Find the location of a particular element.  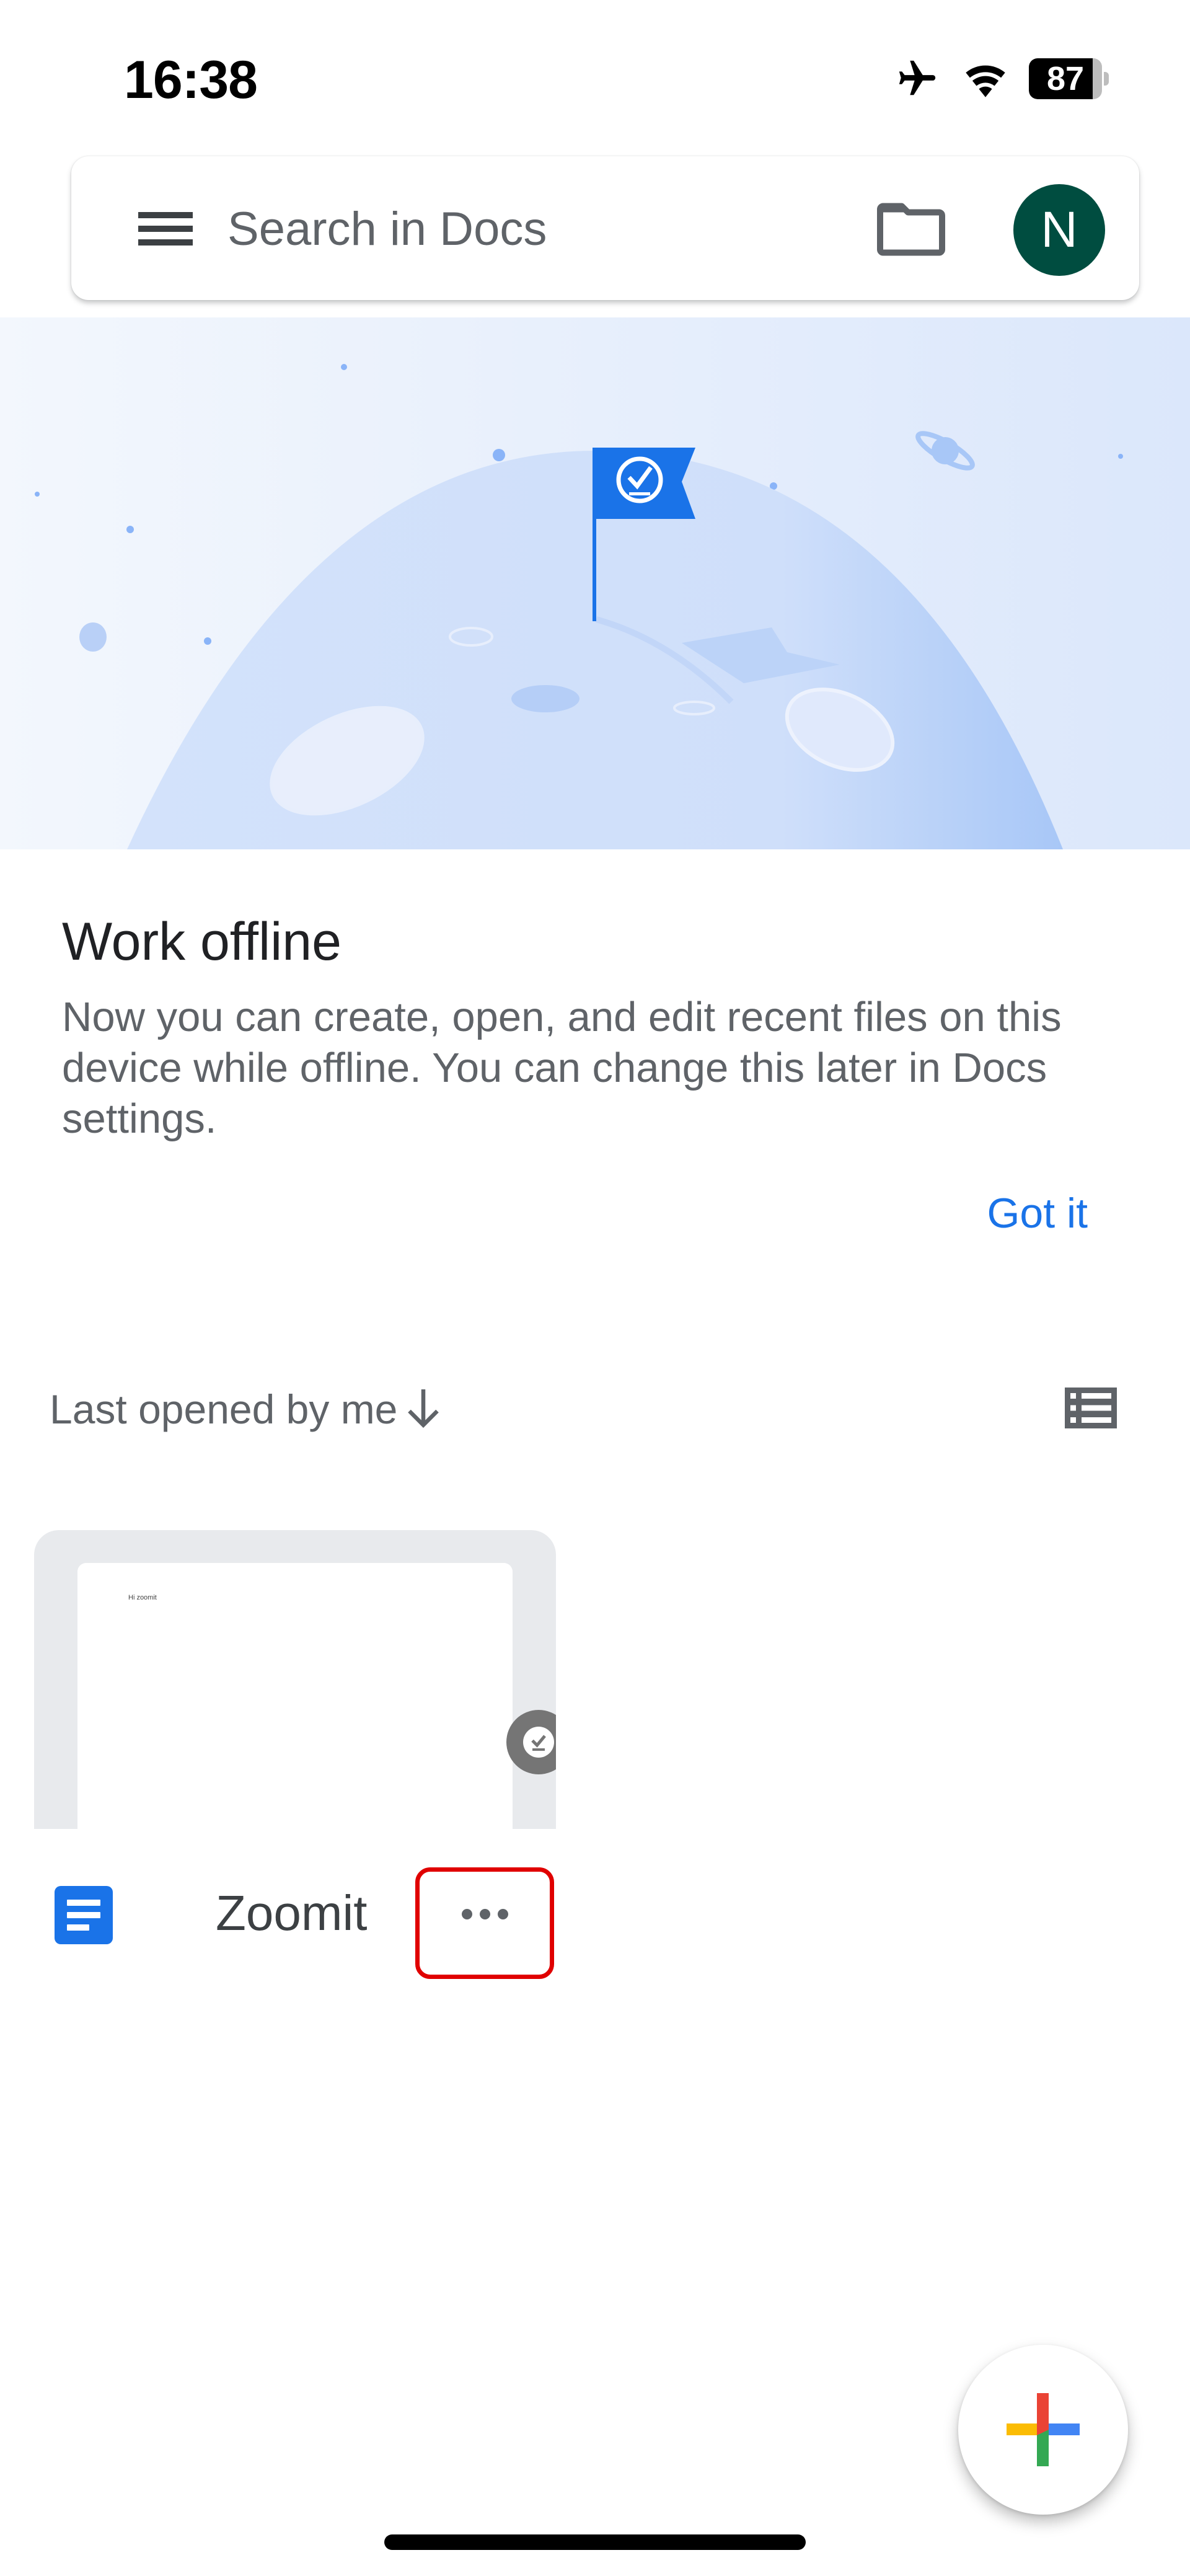

search-bar: N is located at coordinates (605, 228).